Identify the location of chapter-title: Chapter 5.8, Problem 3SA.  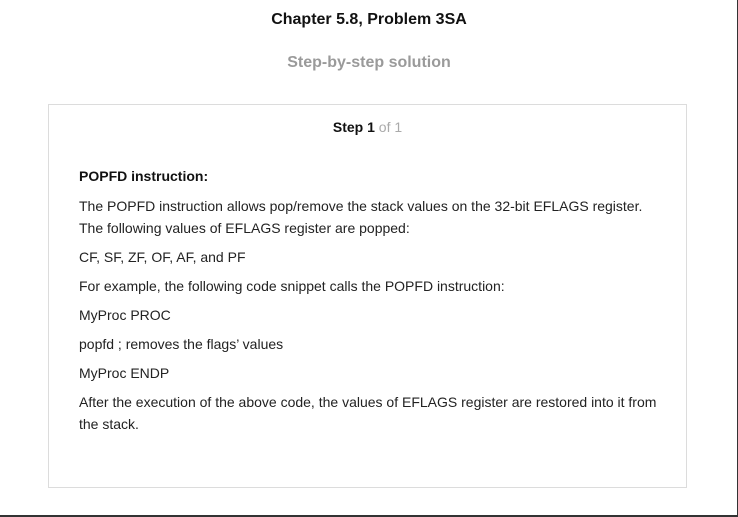
(369, 19).